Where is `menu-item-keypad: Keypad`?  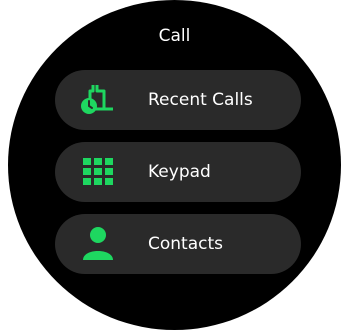 menu-item-keypad: Keypad is located at coordinates (178, 172).